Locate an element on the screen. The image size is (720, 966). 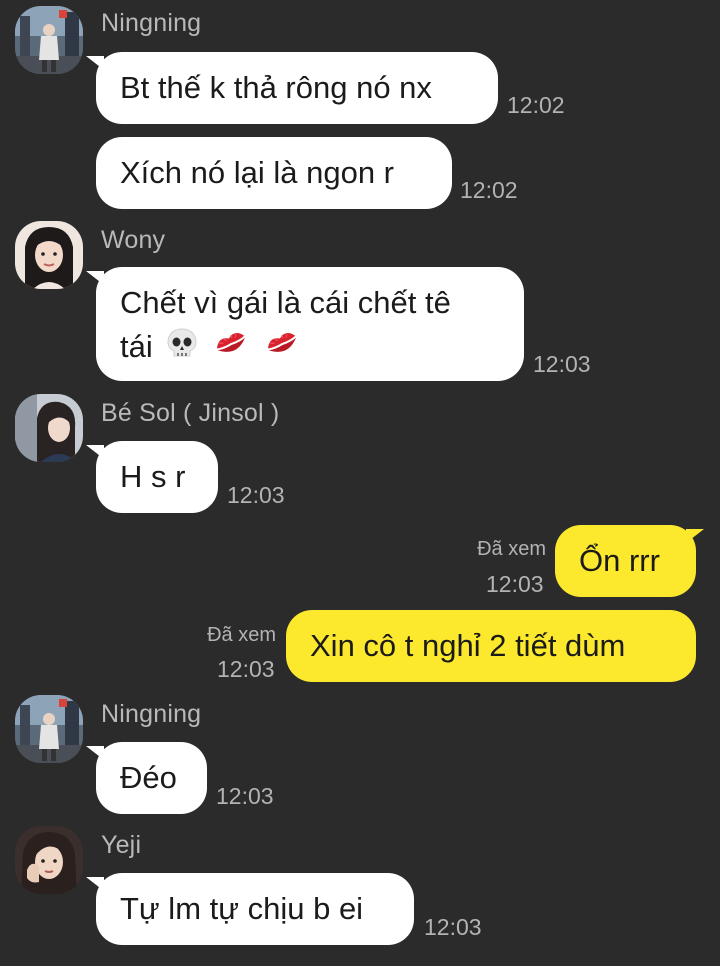
avatar-wony is located at coordinates (49, 255).